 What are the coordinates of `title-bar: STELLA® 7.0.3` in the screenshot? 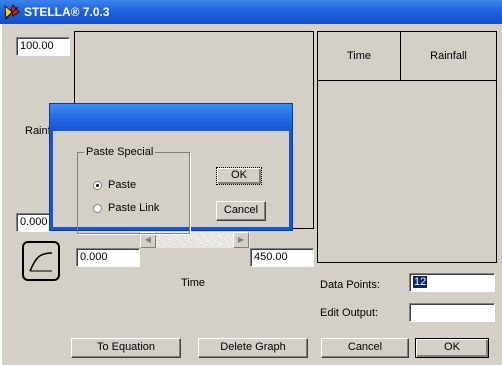 It's located at (251, 12).